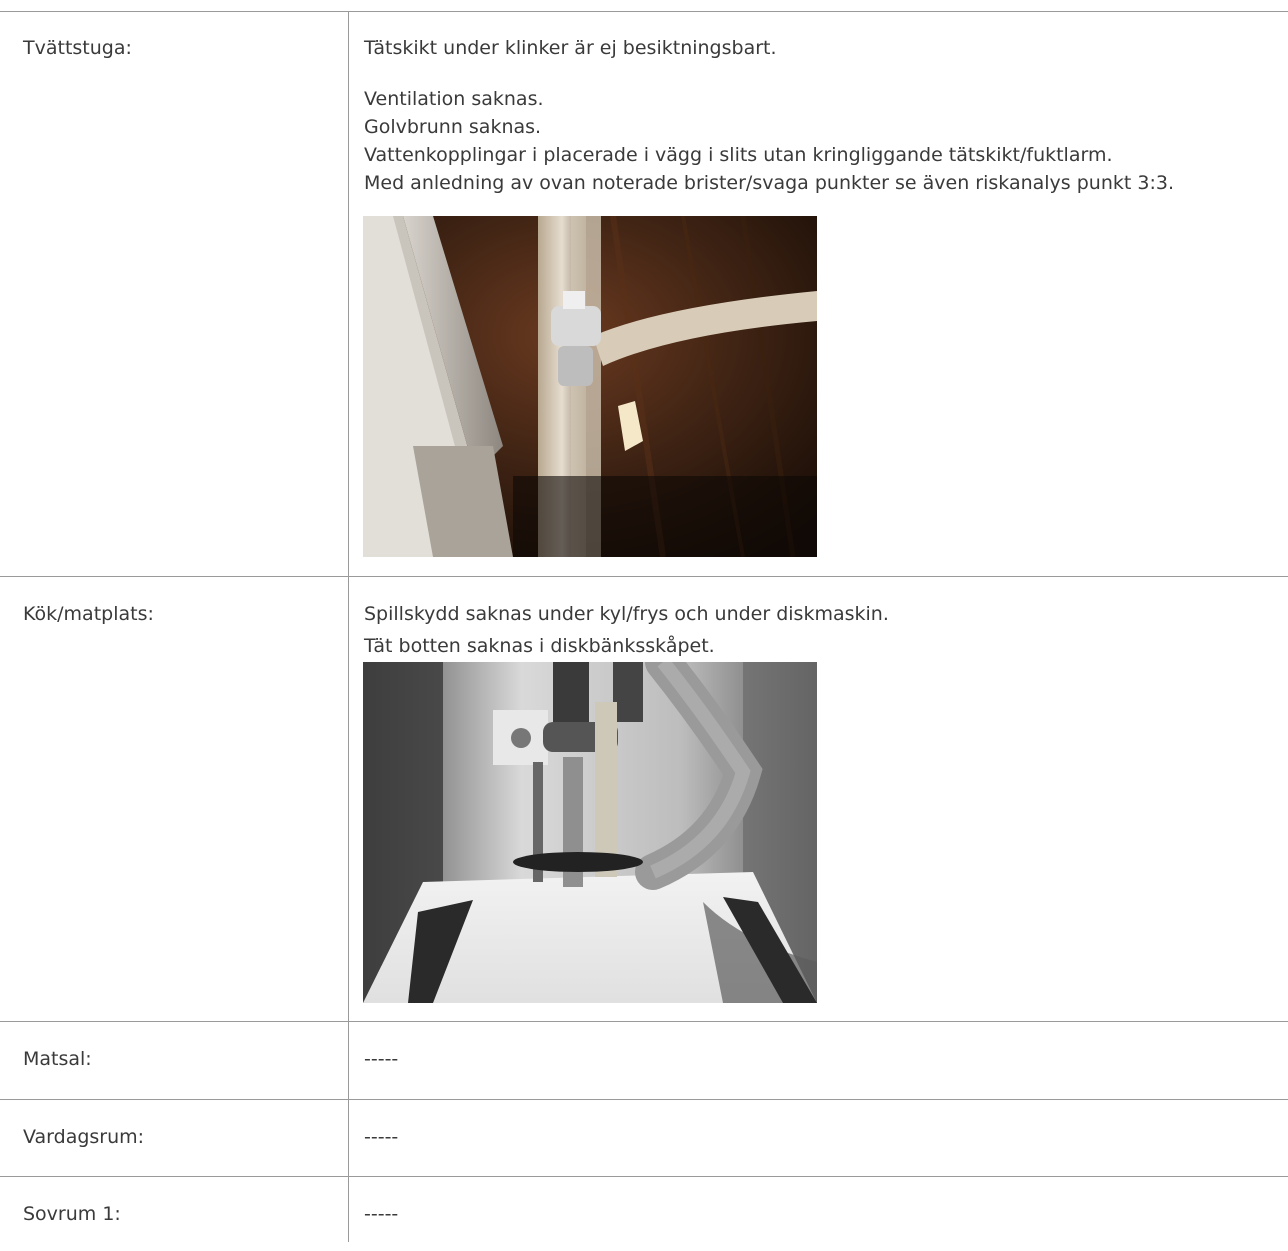 The height and width of the screenshot is (1251, 1288). I want to click on row-label-vardagsrum: Vardagsrum:, so click(84, 1137).